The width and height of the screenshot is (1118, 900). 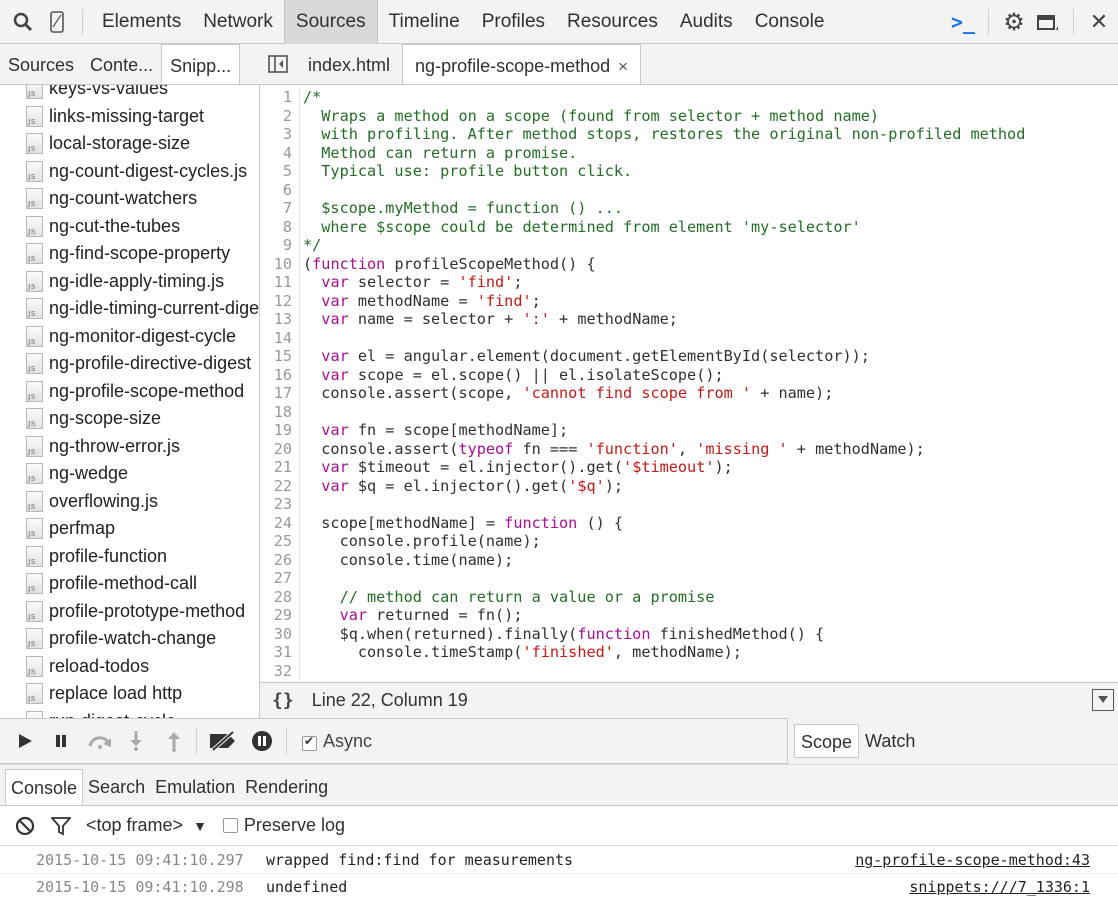 I want to click on search-icon, so click(x=23, y=22).